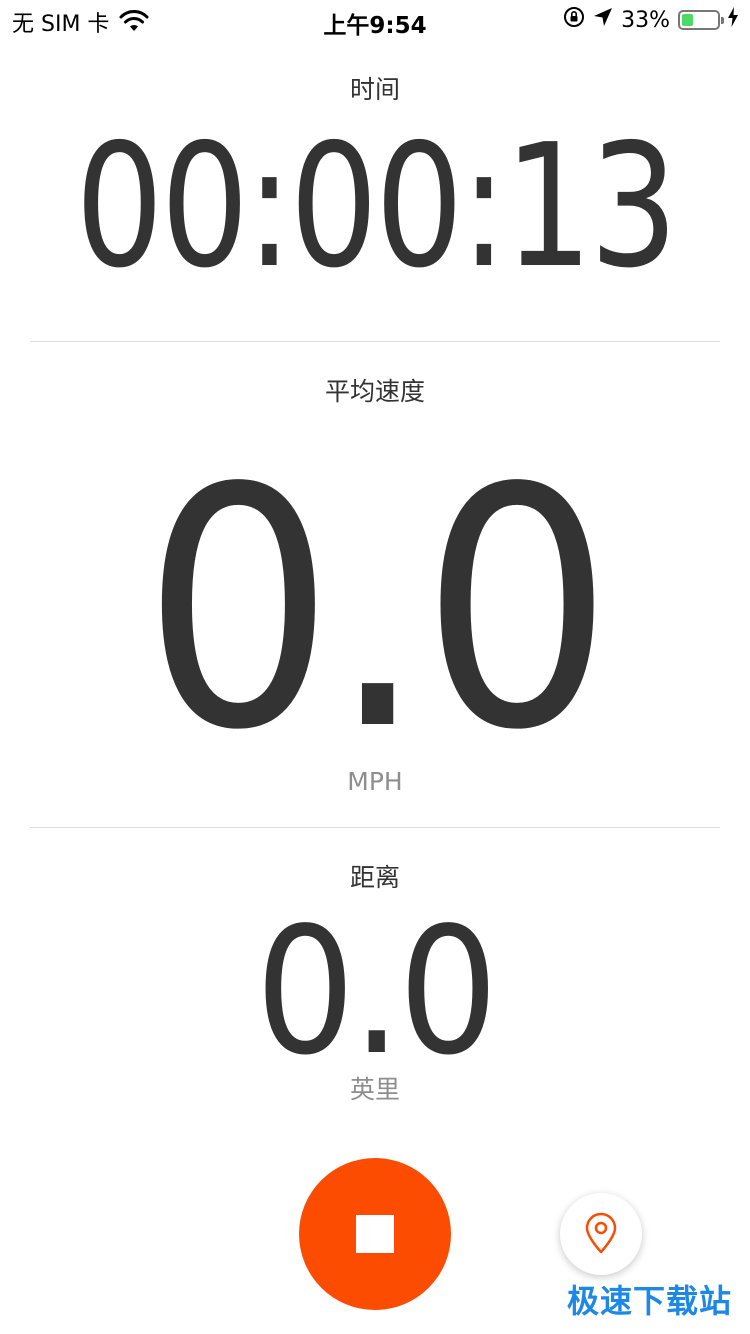  What do you see at coordinates (701, 20) in the screenshot?
I see `battery-icon` at bounding box center [701, 20].